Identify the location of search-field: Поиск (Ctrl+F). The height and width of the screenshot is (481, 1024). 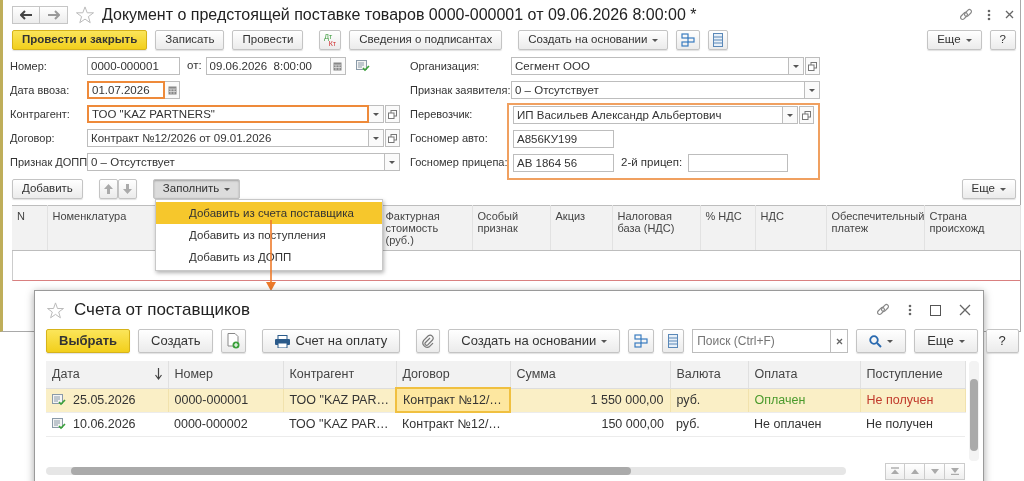
(762, 341).